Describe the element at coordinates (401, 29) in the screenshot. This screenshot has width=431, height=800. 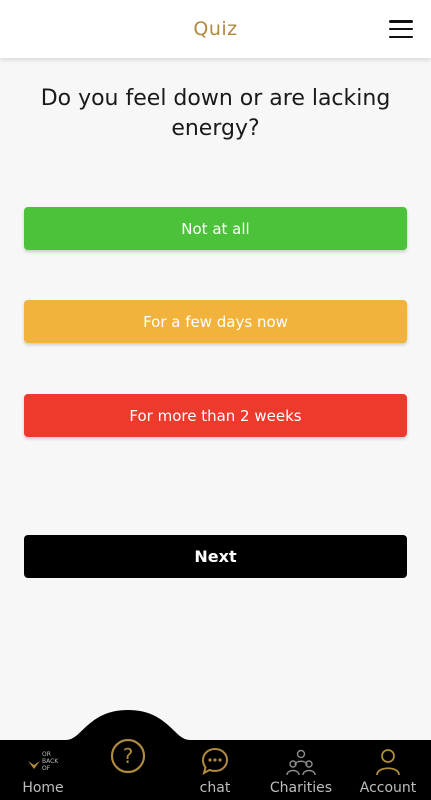
I see `hamburger-menu-icon` at that location.